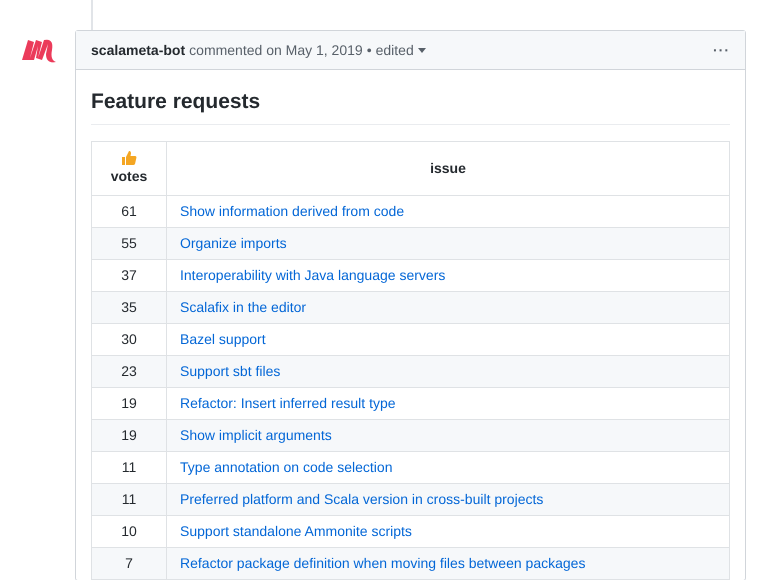 This screenshot has height=580, width=765. I want to click on issue-link: Bazel support, so click(223, 338).